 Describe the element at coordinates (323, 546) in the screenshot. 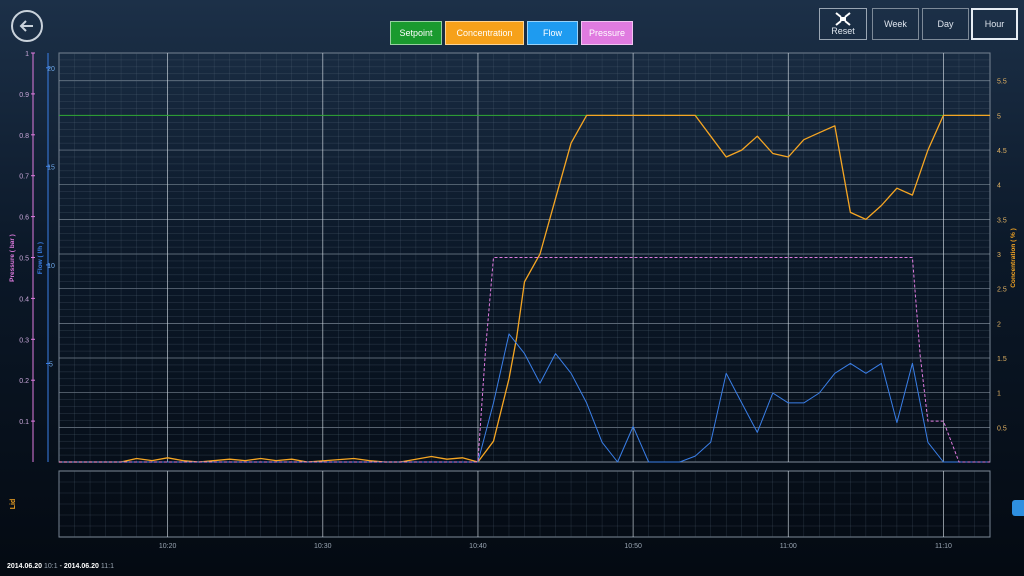

I see `x-tick-label: 10:30` at that location.